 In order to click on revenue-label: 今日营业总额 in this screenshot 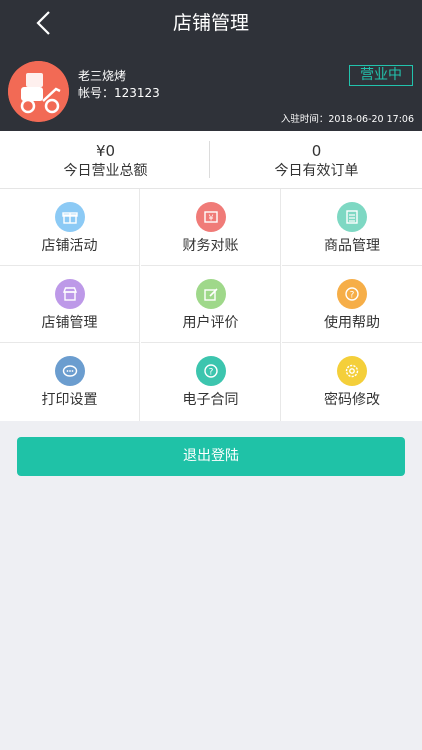, I will do `click(105, 171)`.